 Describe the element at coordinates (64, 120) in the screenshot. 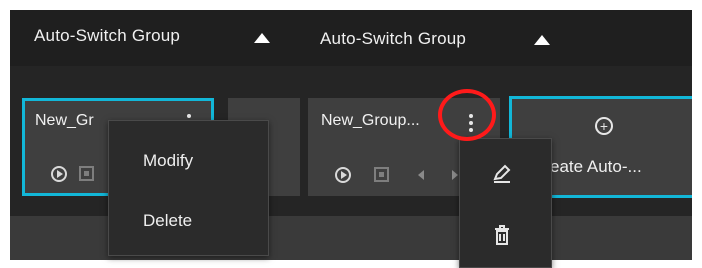

I see `group-card-title: New_Gr` at that location.